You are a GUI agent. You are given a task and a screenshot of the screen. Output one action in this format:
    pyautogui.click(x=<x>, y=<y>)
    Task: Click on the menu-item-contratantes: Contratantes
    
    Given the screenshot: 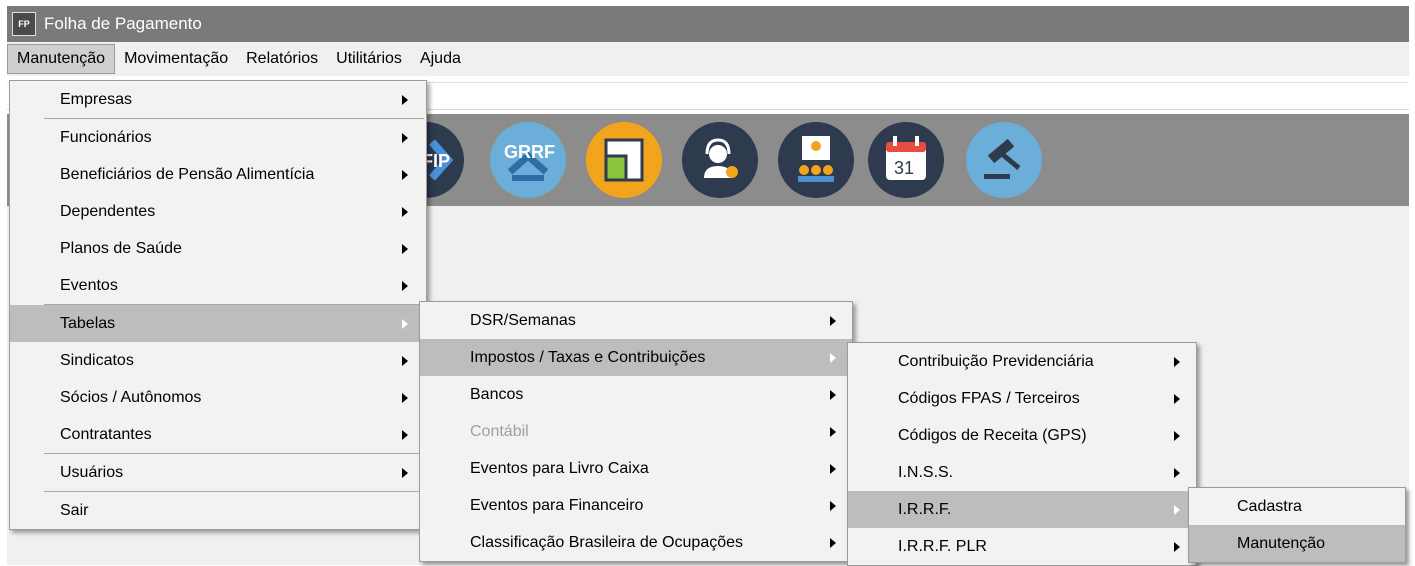 What is the action you would take?
    pyautogui.click(x=218, y=434)
    